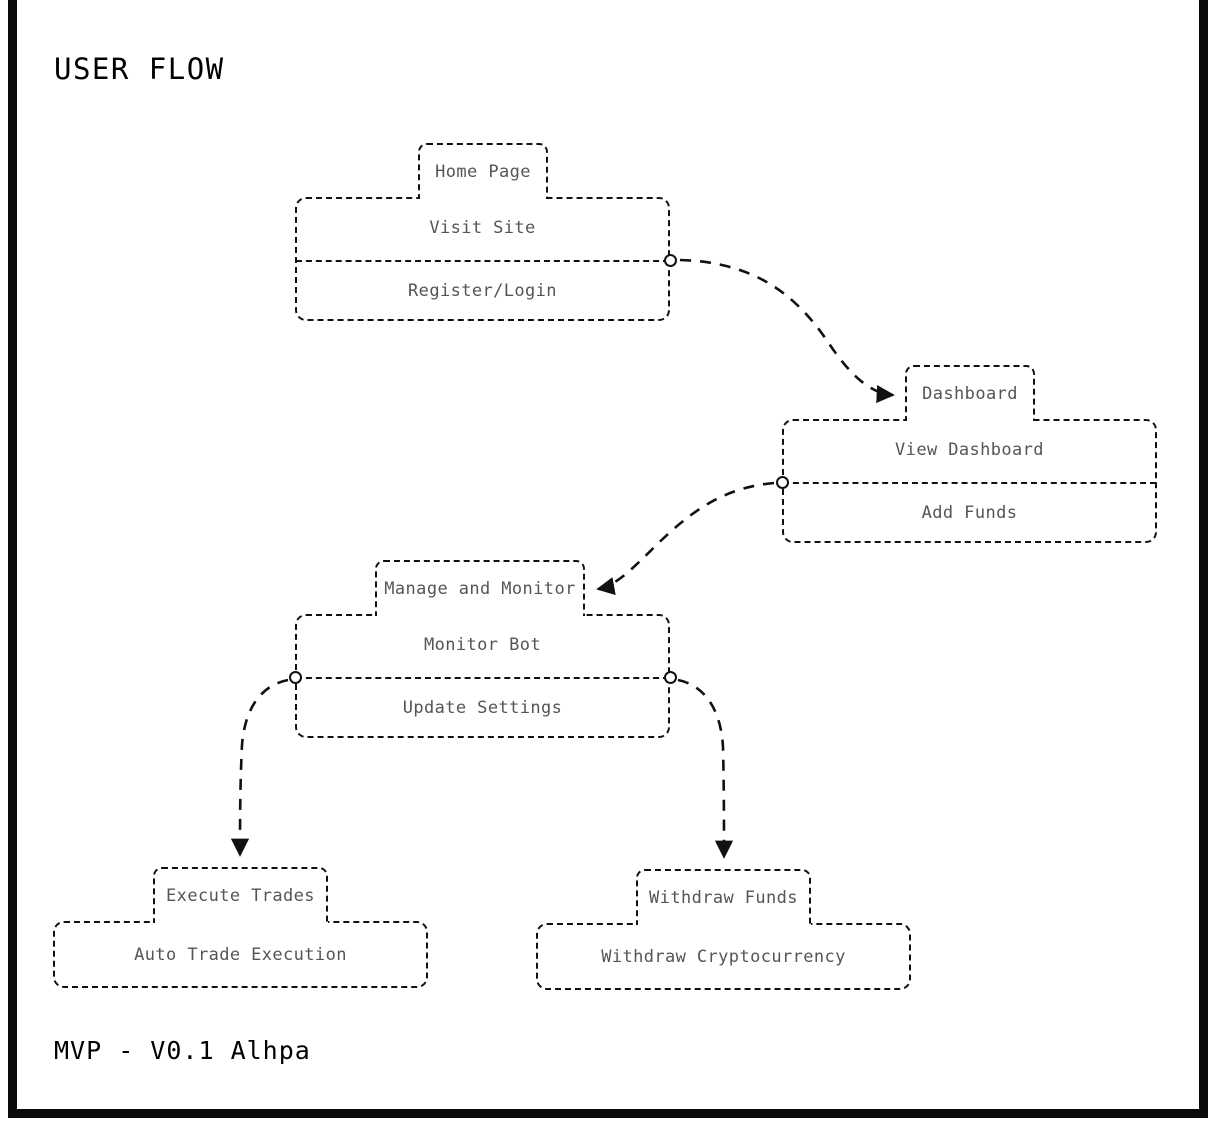  Describe the element at coordinates (139, 69) in the screenshot. I see `page-title: USER FLOW` at that location.